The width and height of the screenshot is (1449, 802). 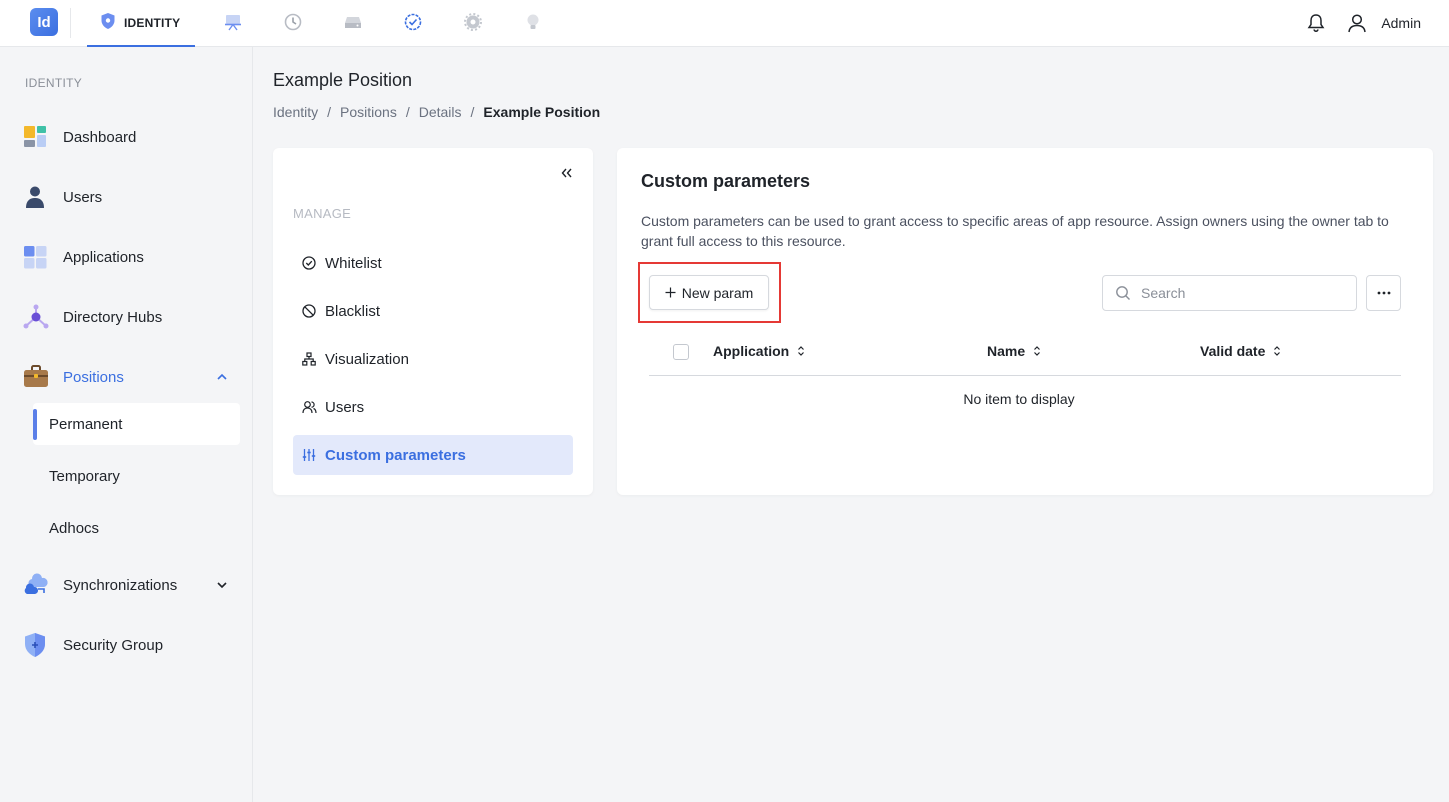 I want to click on dashboard-icon, so click(x=37, y=137).